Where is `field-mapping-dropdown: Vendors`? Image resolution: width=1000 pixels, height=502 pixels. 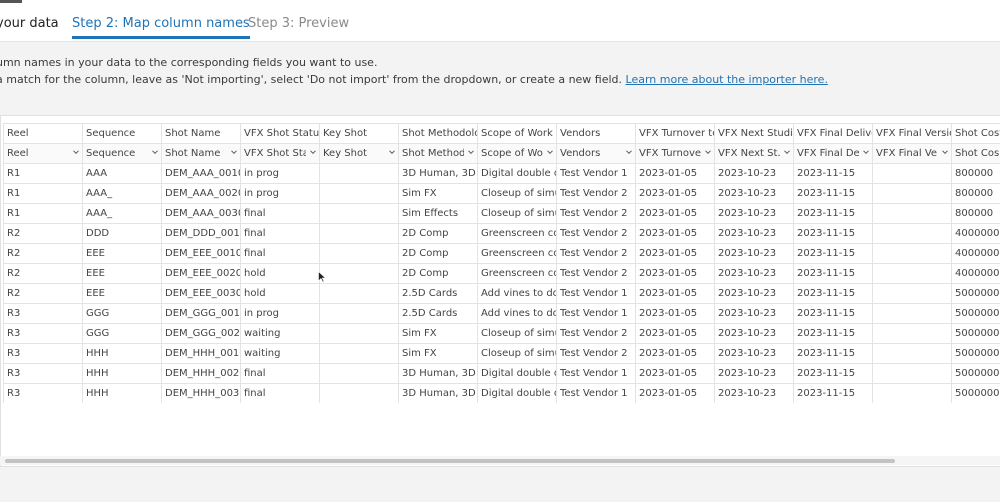 field-mapping-dropdown: Vendors is located at coordinates (596, 153).